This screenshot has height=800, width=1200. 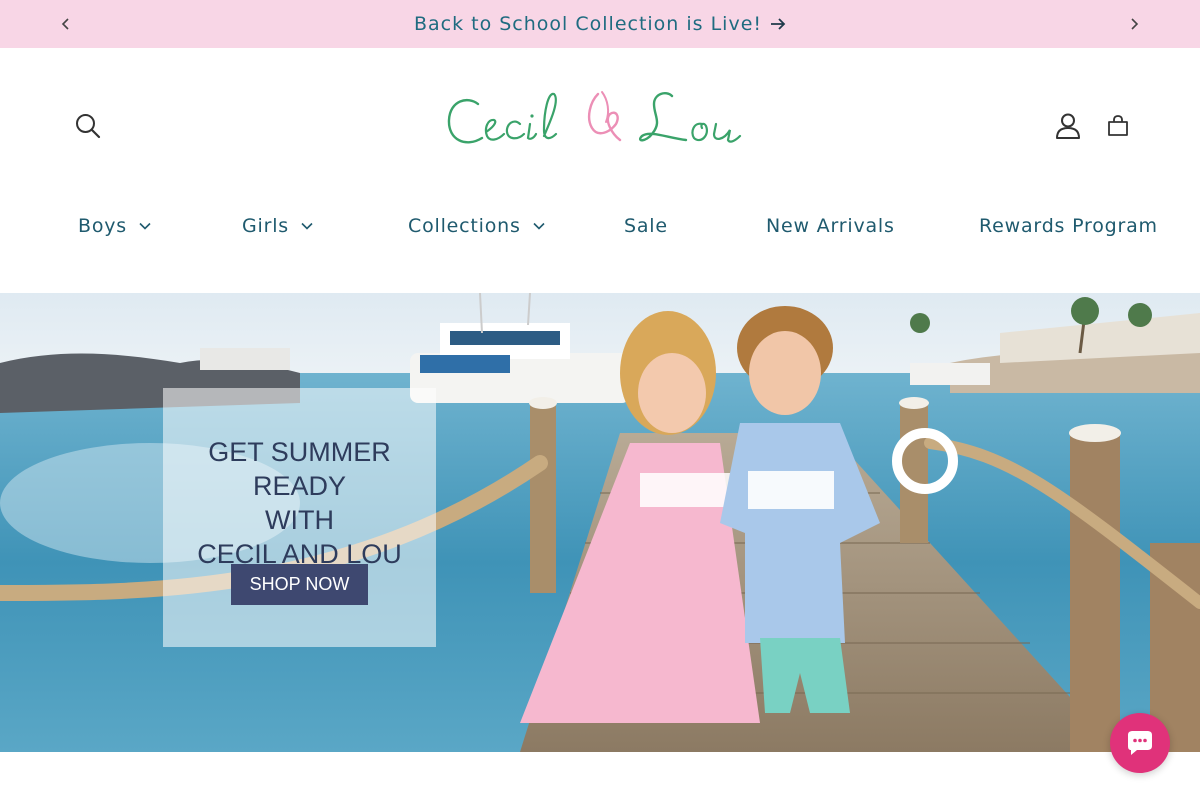 I want to click on nav-item-sale: Sale, so click(x=646, y=226).